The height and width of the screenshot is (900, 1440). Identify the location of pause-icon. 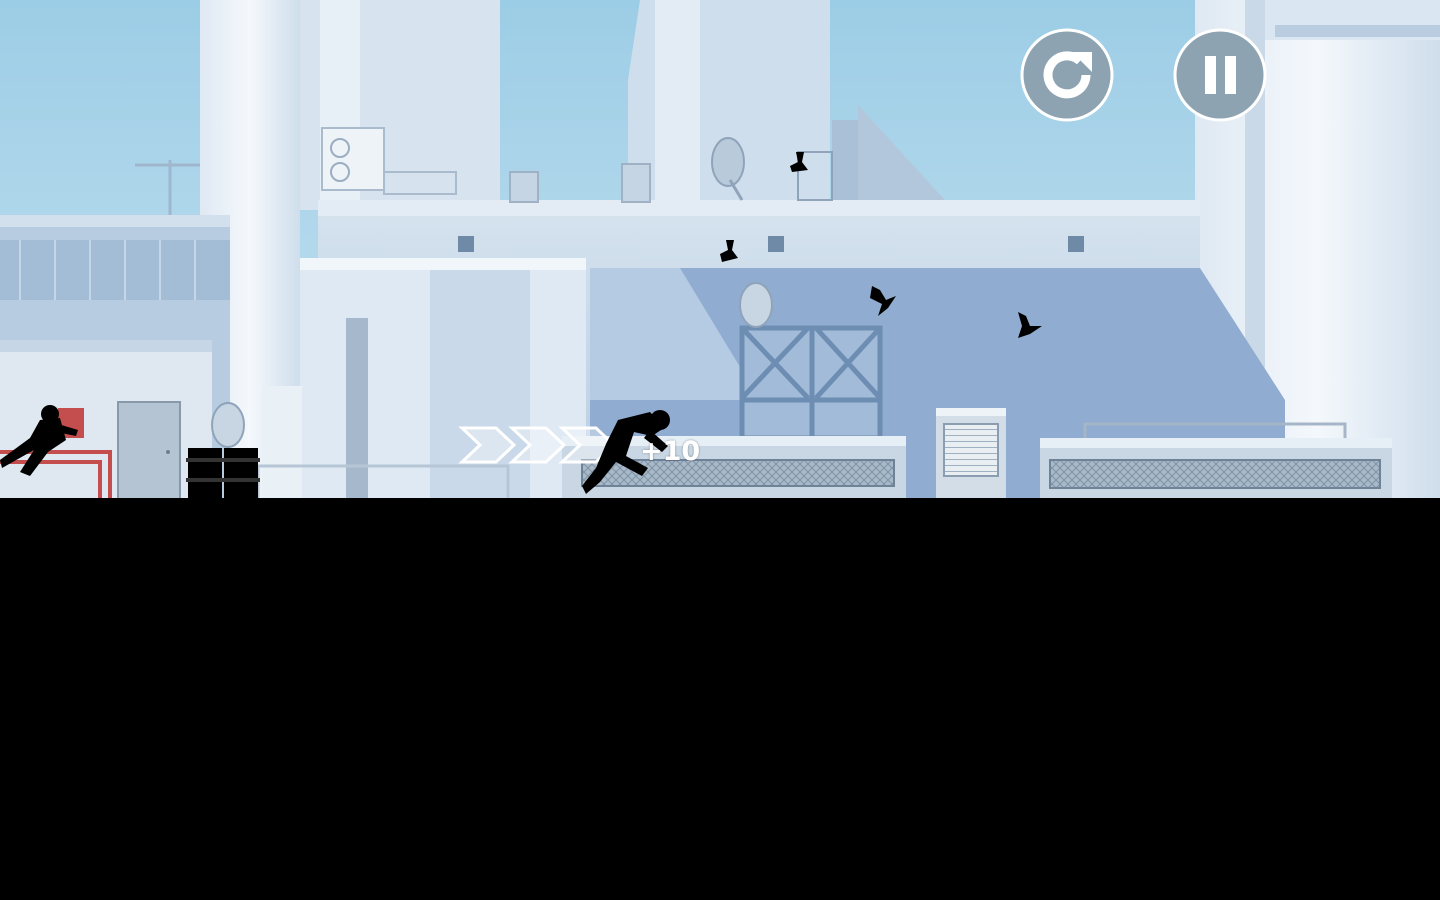
(1220, 75).